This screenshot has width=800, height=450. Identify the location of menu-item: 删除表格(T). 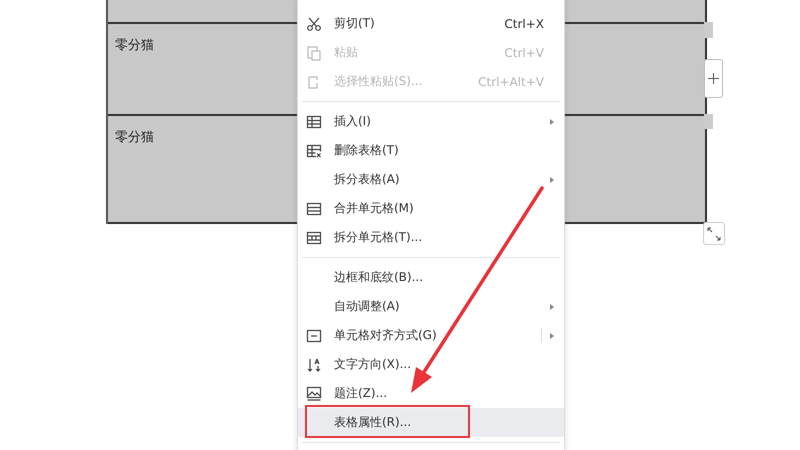
(431, 150).